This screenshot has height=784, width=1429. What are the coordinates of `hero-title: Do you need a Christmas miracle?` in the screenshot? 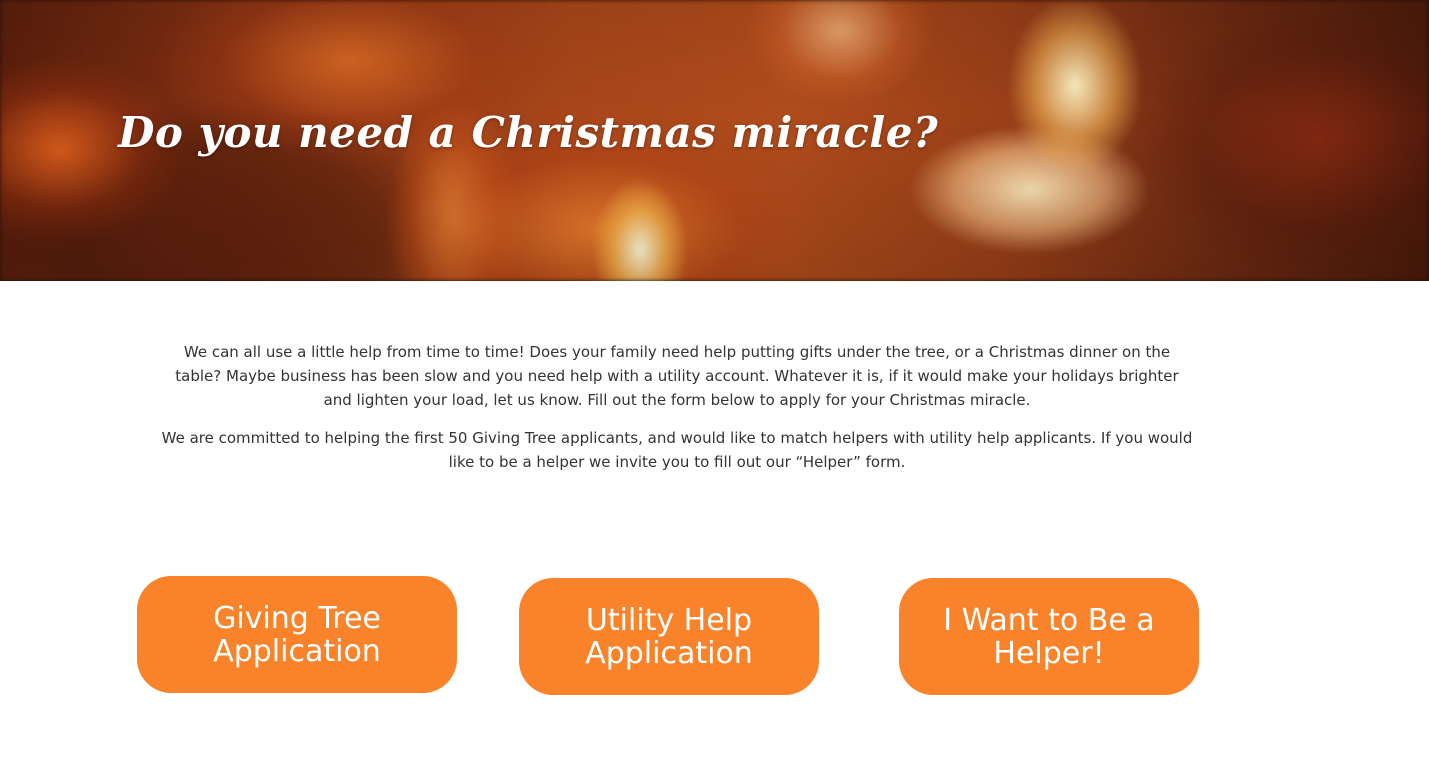 It's located at (528, 132).